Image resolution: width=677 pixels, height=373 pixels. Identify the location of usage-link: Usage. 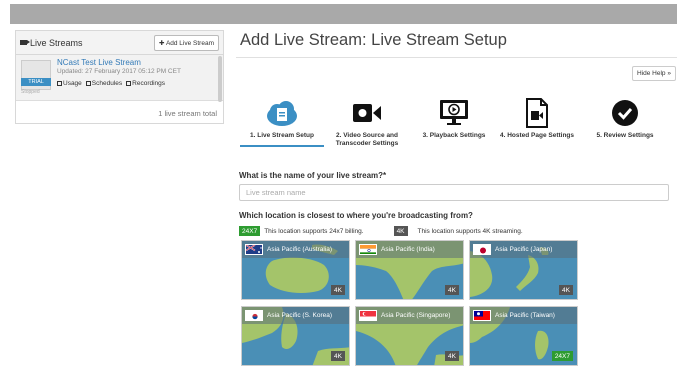
(69, 83).